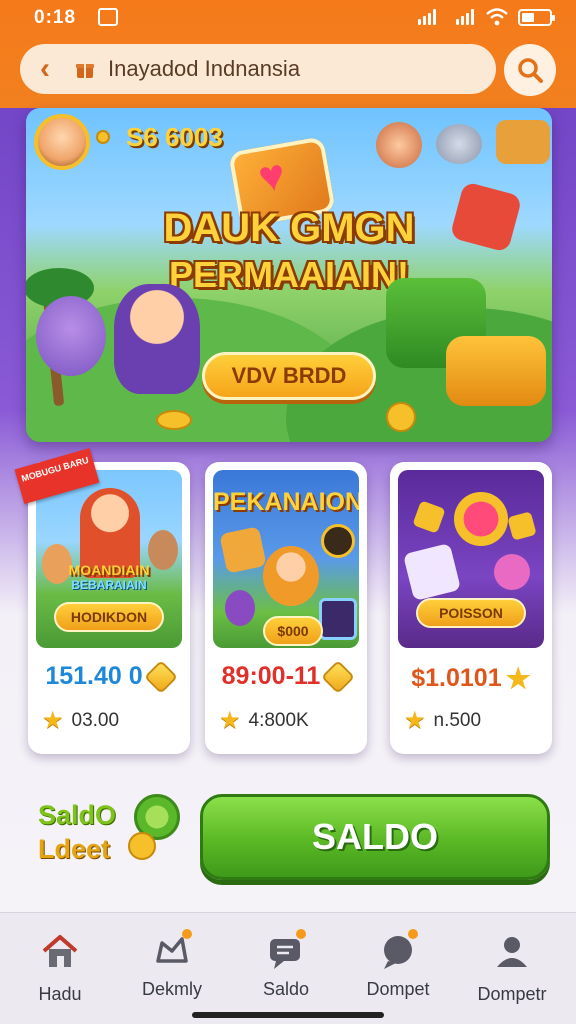  What do you see at coordinates (375, 837) in the screenshot?
I see `saldo-button: SALDO` at bounding box center [375, 837].